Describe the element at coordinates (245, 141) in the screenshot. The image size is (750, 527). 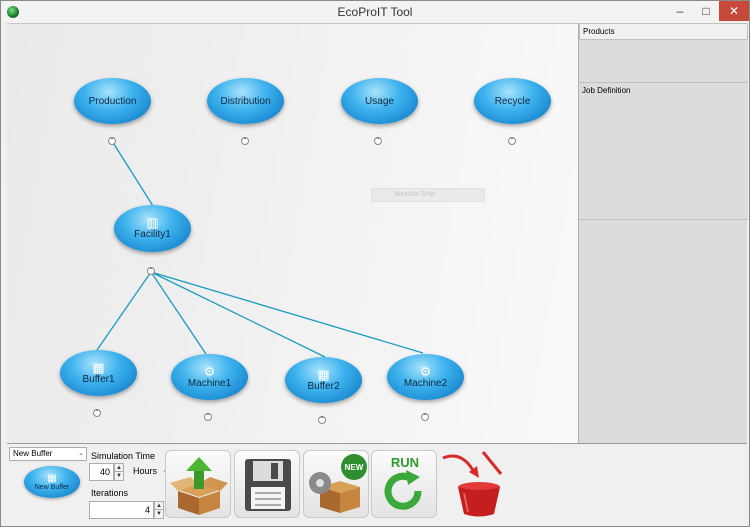
I see `expand-toggle-distribution: ⌃` at that location.